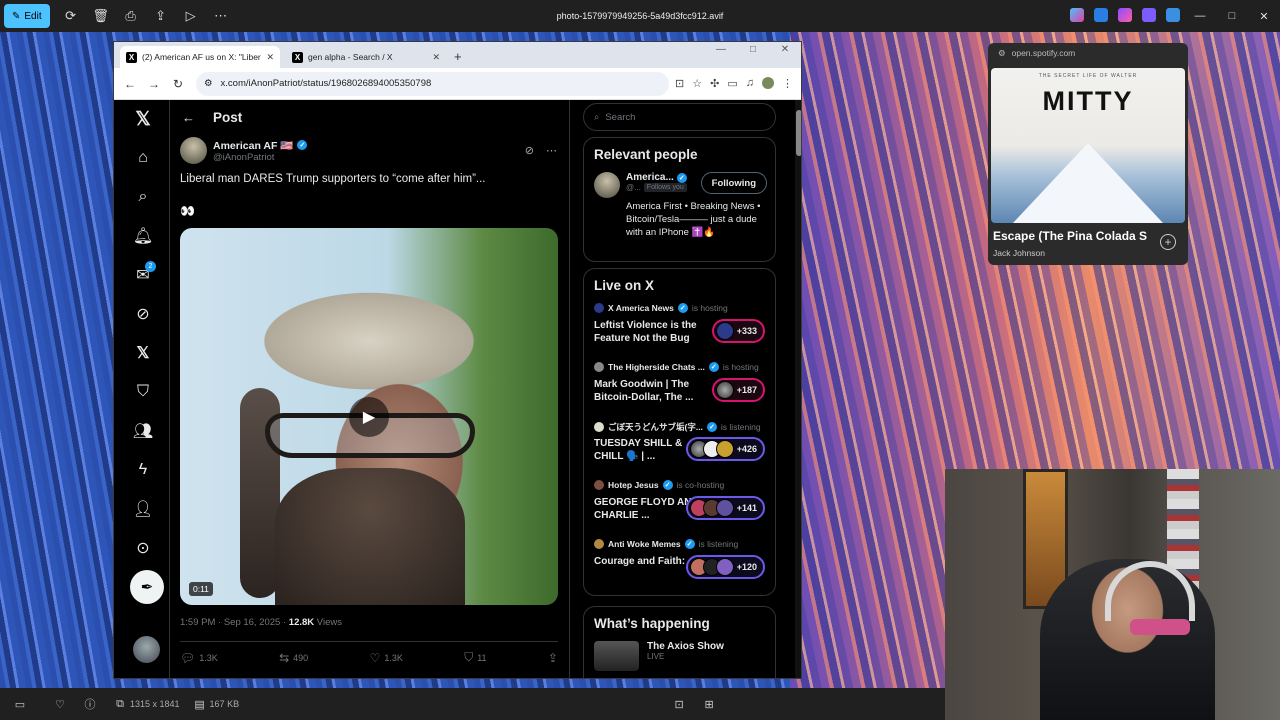  Describe the element at coordinates (685, 646) in the screenshot. I see `trend-title: The Axios Show` at that location.